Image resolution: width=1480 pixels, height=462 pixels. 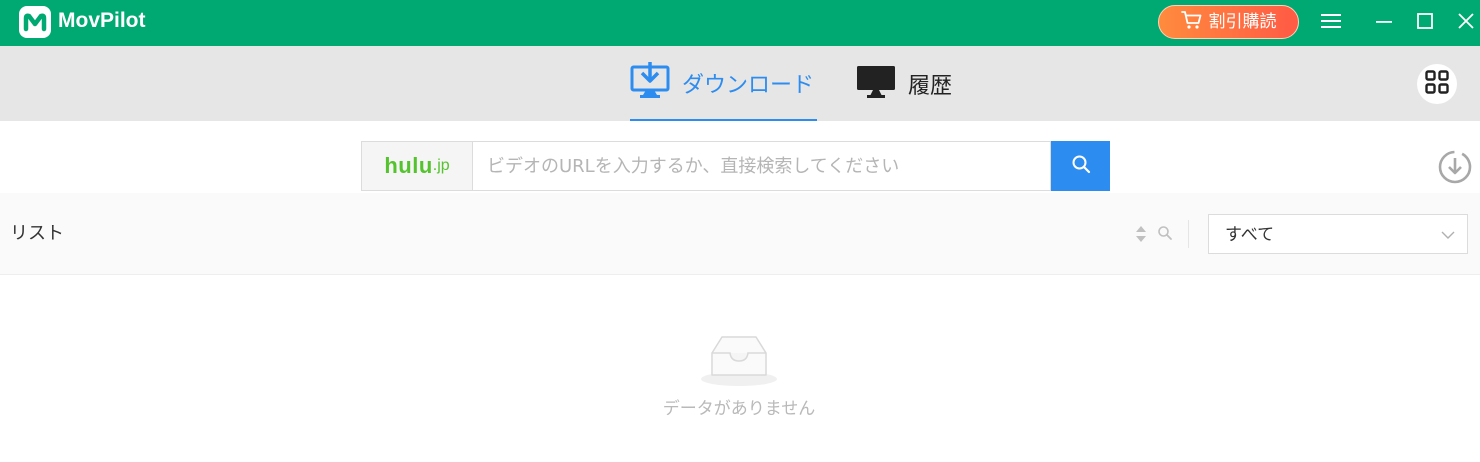 I want to click on discount-subscribe-button: 割引購読, so click(x=1228, y=22).